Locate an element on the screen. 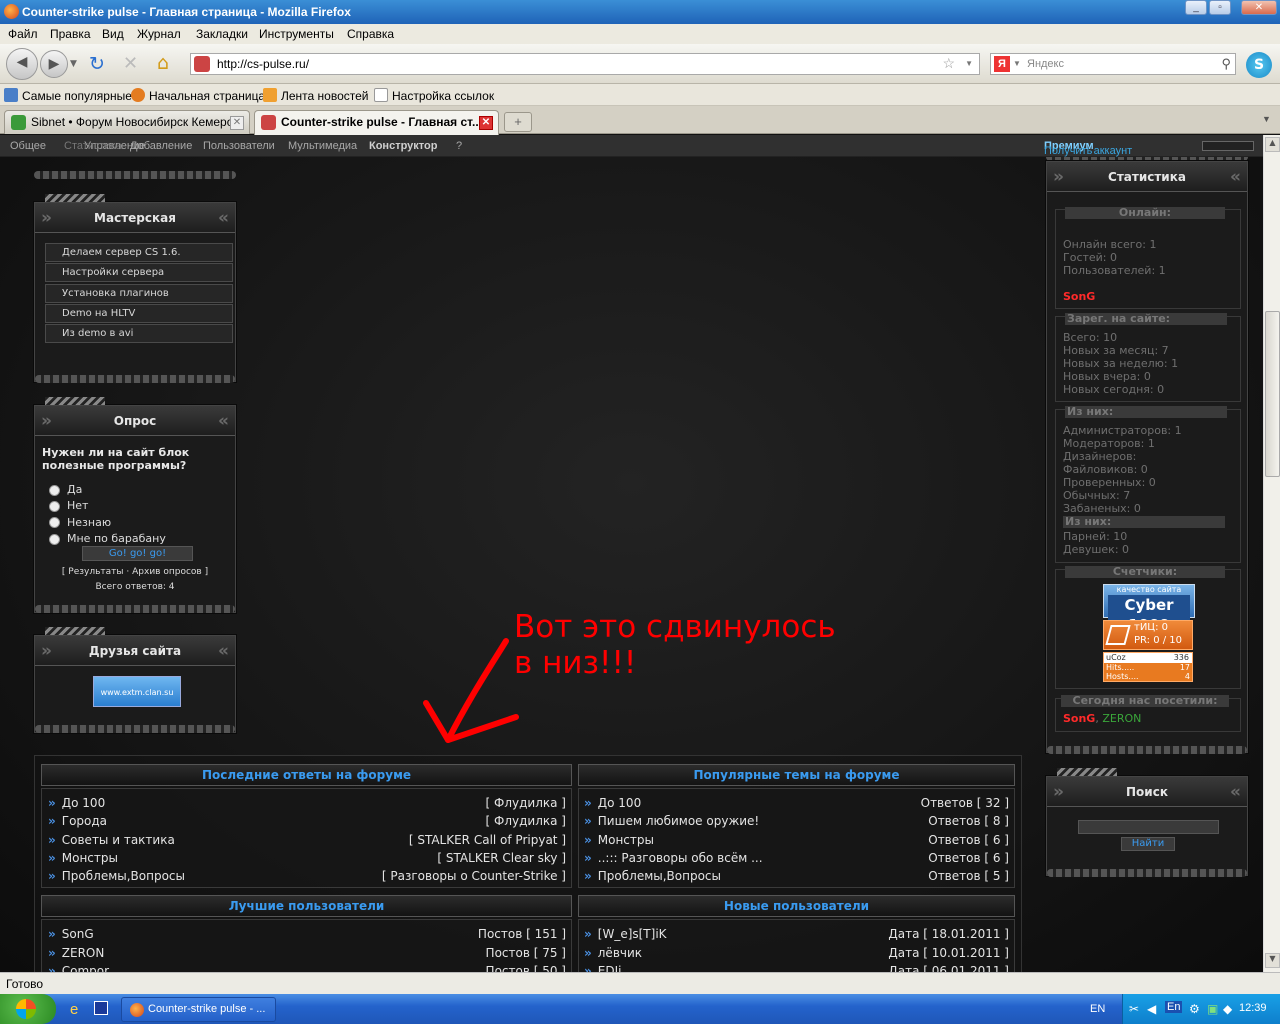  maximize-button: ▫ is located at coordinates (1220, 7).